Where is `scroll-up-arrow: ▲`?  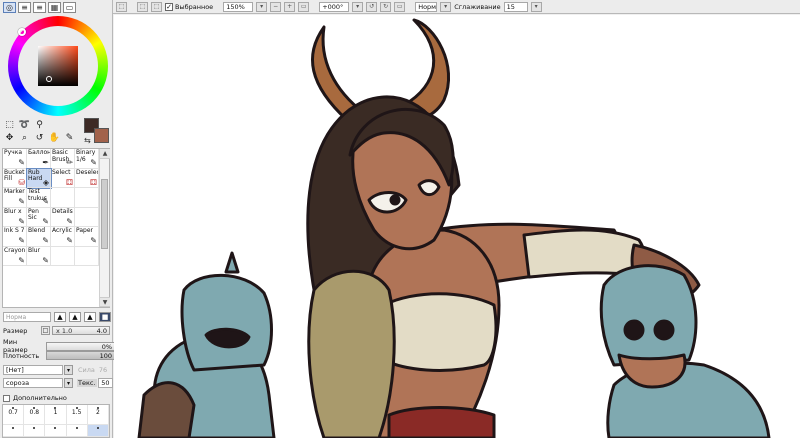
scroll-up-arrow: ▲ is located at coordinates (105, 154).